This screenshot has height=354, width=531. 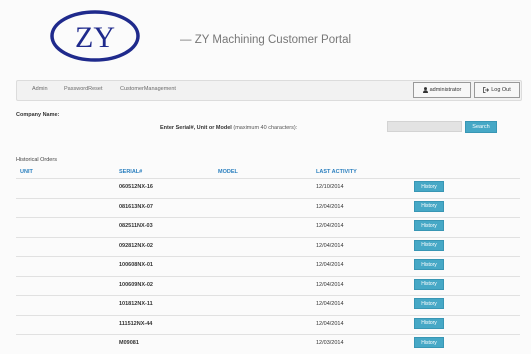 I want to click on cell-serial: 060512NX-16, so click(x=136, y=187).